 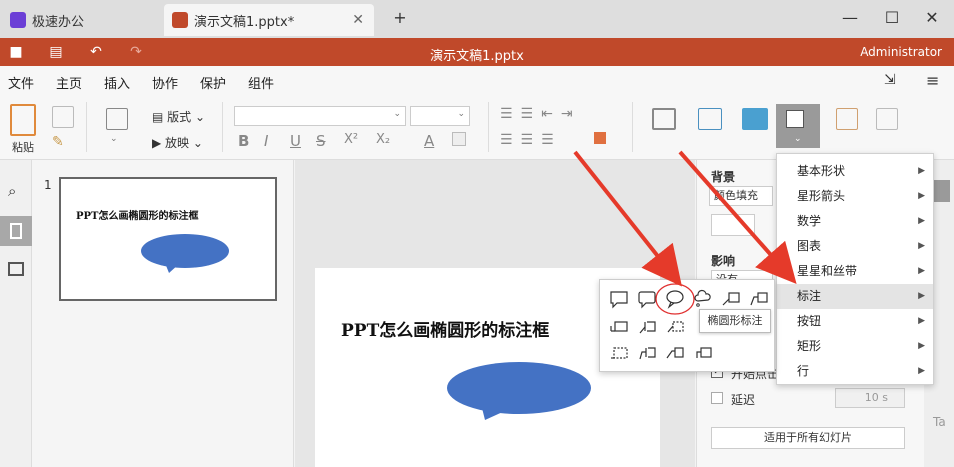 I want to click on rect-callout-icon, so click(x=619, y=299).